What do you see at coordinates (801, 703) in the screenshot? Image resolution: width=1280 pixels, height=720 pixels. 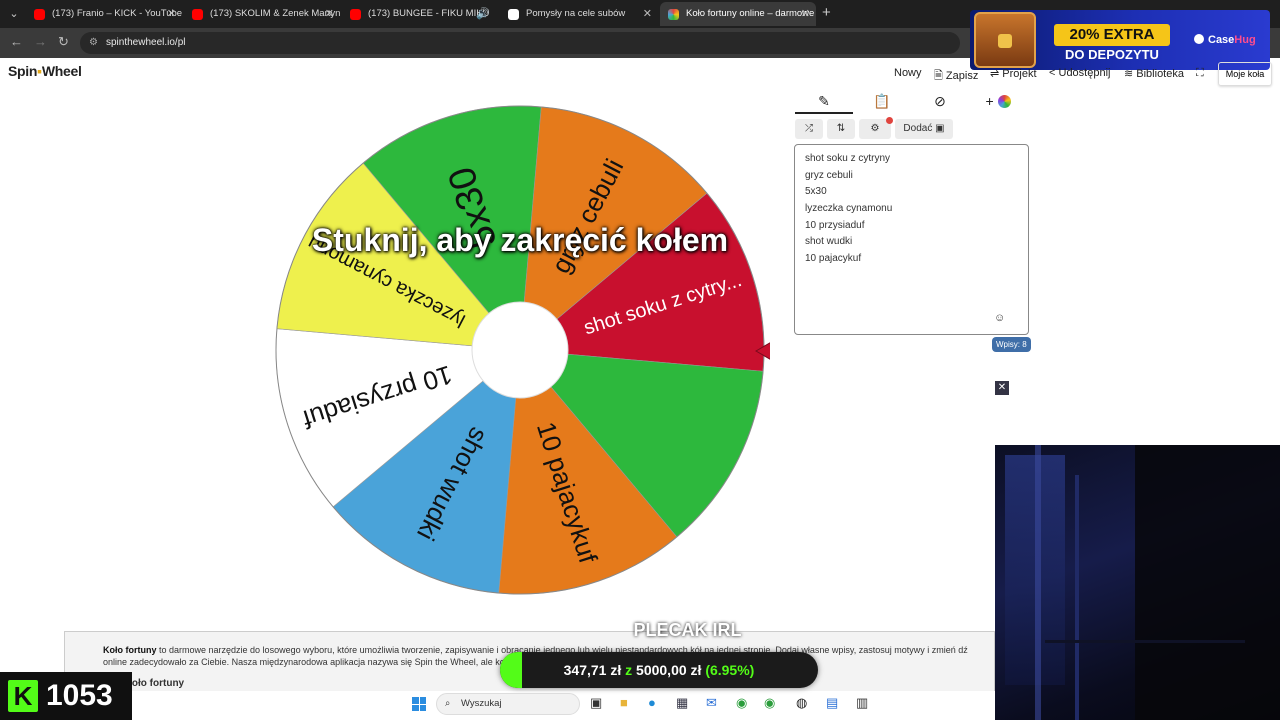 I see `obs-icon: ◍` at bounding box center [801, 703].